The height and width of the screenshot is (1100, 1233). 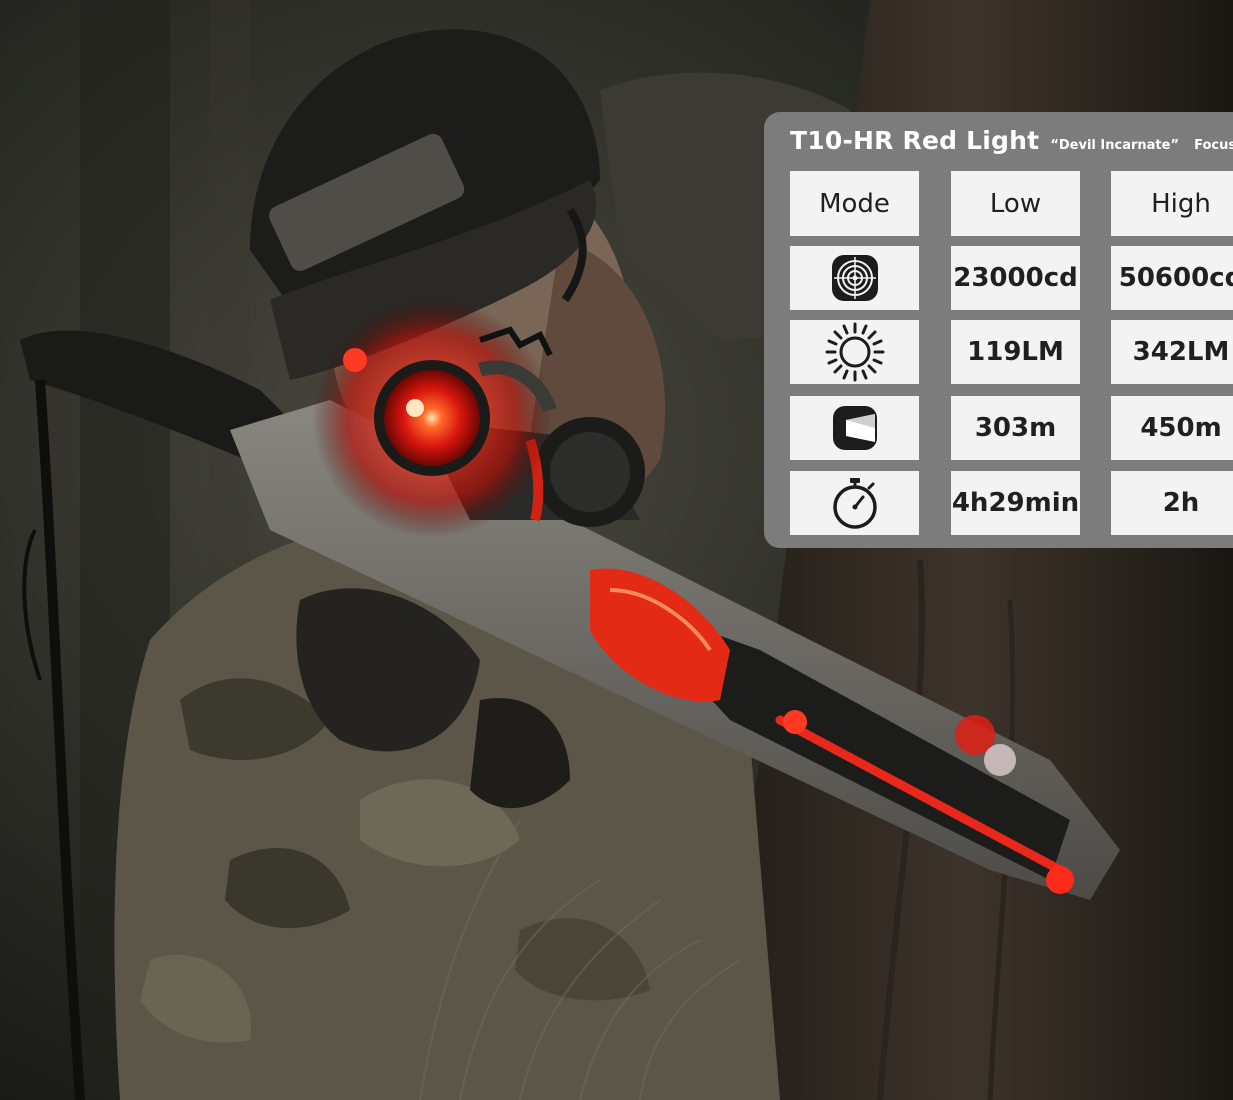 I want to click on row-runtime-high: 2h, so click(x=1172, y=503).